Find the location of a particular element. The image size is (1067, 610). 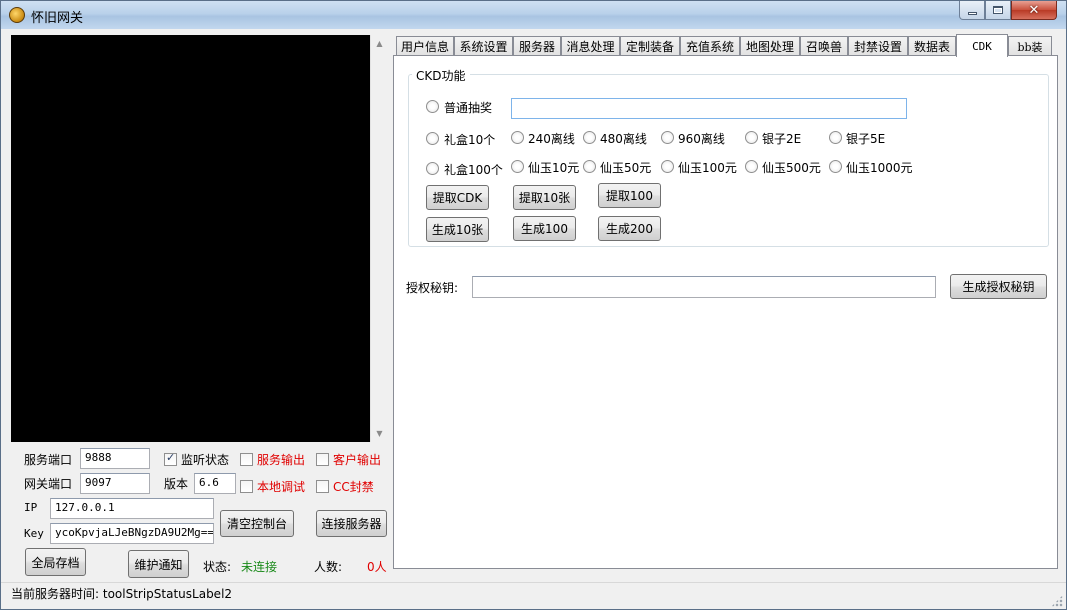

radio-offline-480-label: 480离线 is located at coordinates (623, 139).